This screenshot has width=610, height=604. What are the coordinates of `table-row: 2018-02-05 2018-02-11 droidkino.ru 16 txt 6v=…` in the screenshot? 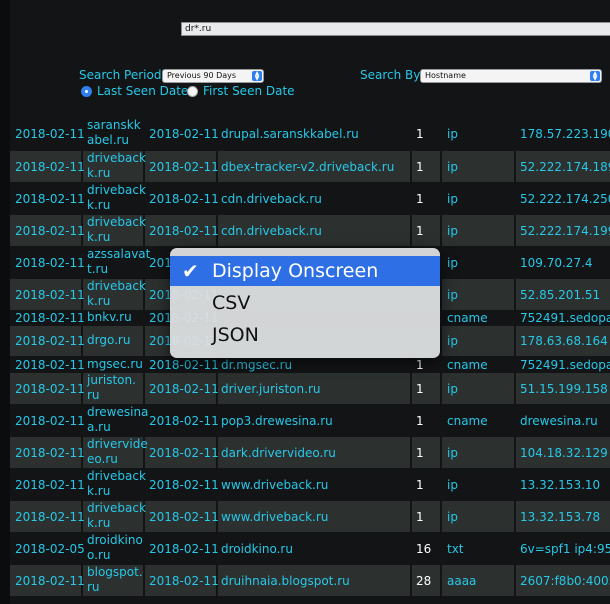 It's located at (310, 548).